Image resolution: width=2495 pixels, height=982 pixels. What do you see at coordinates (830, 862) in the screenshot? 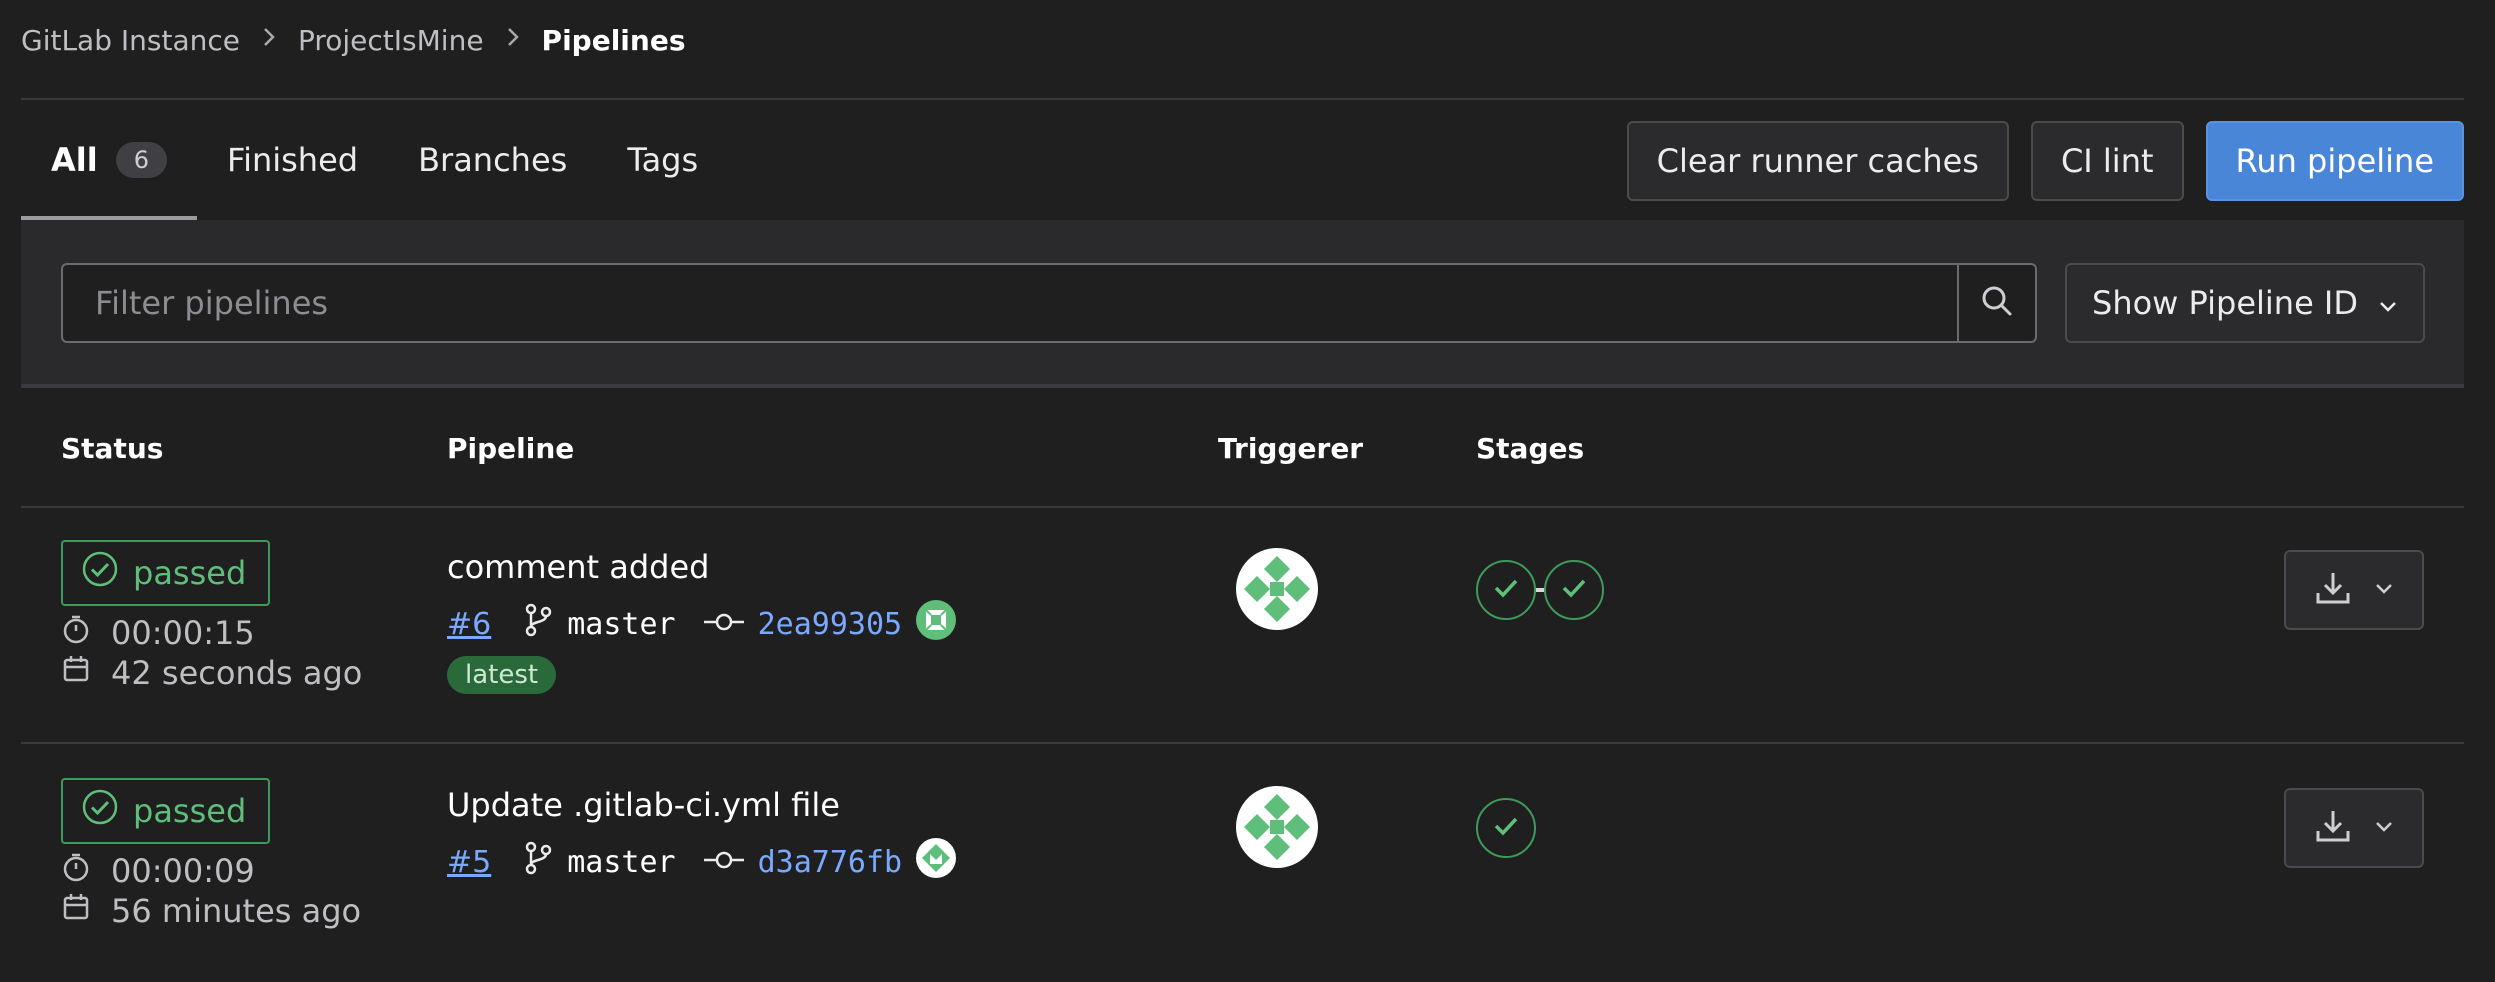
I see `commit-sha-link: d3a776fb` at bounding box center [830, 862].